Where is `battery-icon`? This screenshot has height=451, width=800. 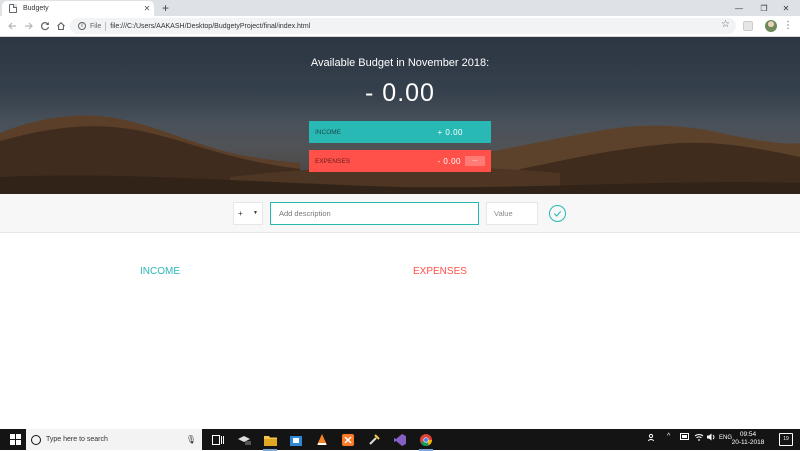
battery-icon is located at coordinates (685, 437).